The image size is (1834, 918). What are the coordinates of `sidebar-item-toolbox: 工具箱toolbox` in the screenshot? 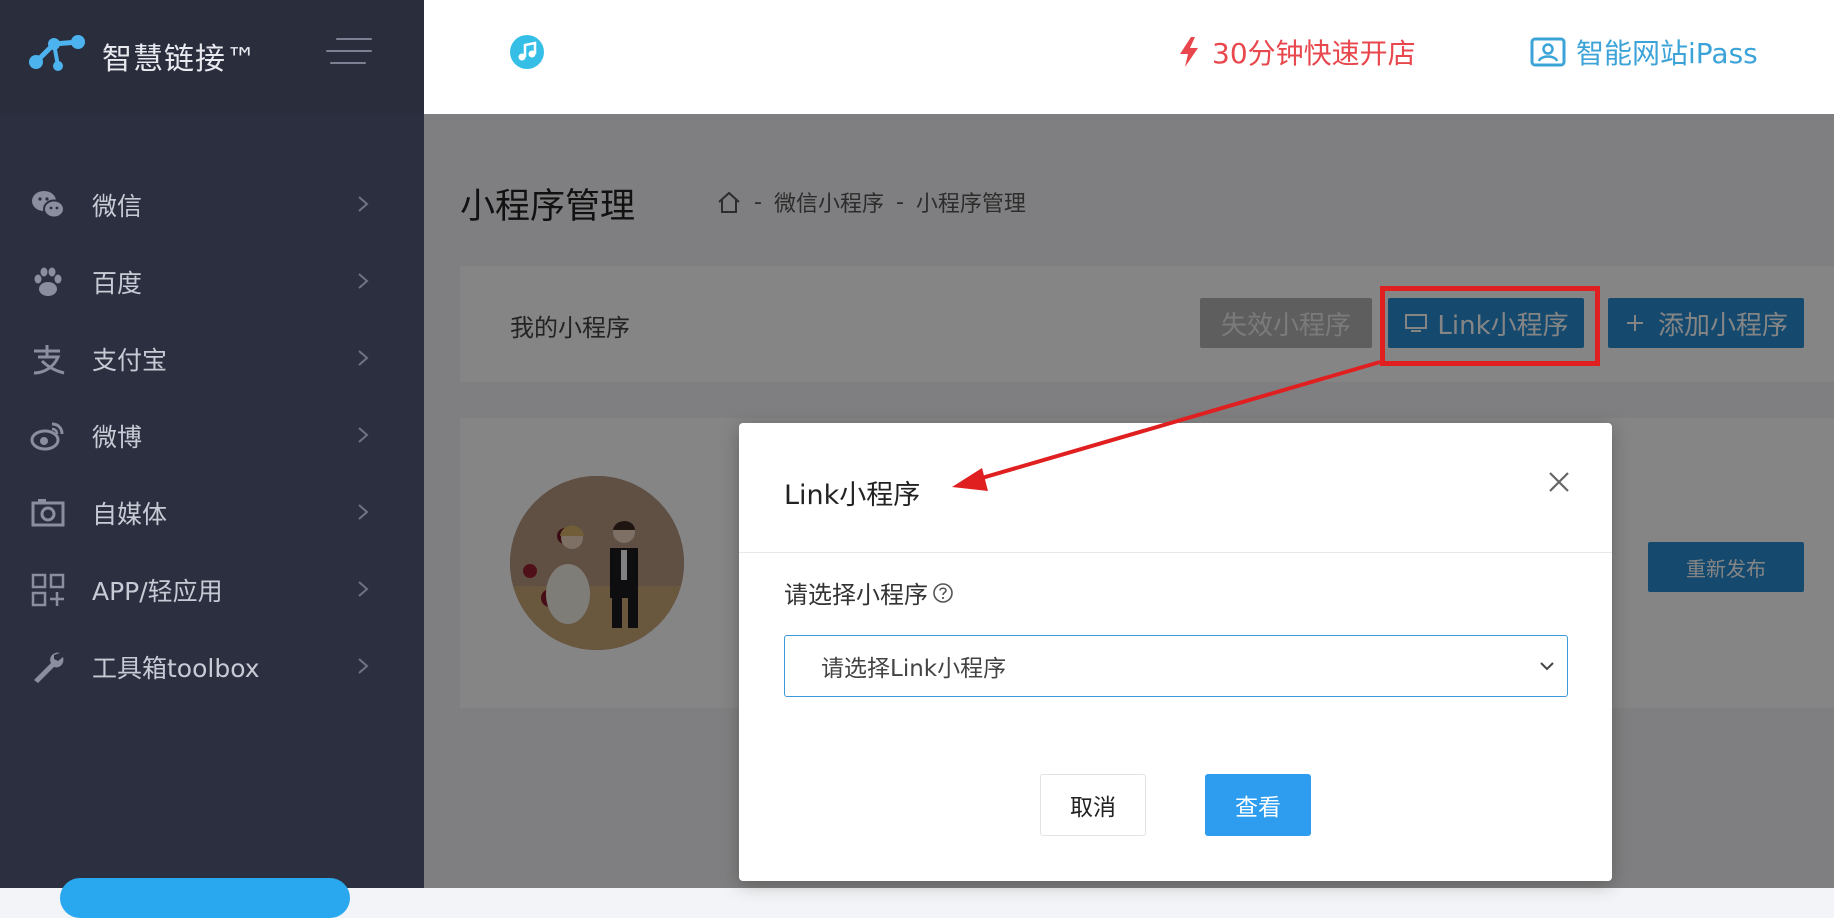 It's located at (212, 666).